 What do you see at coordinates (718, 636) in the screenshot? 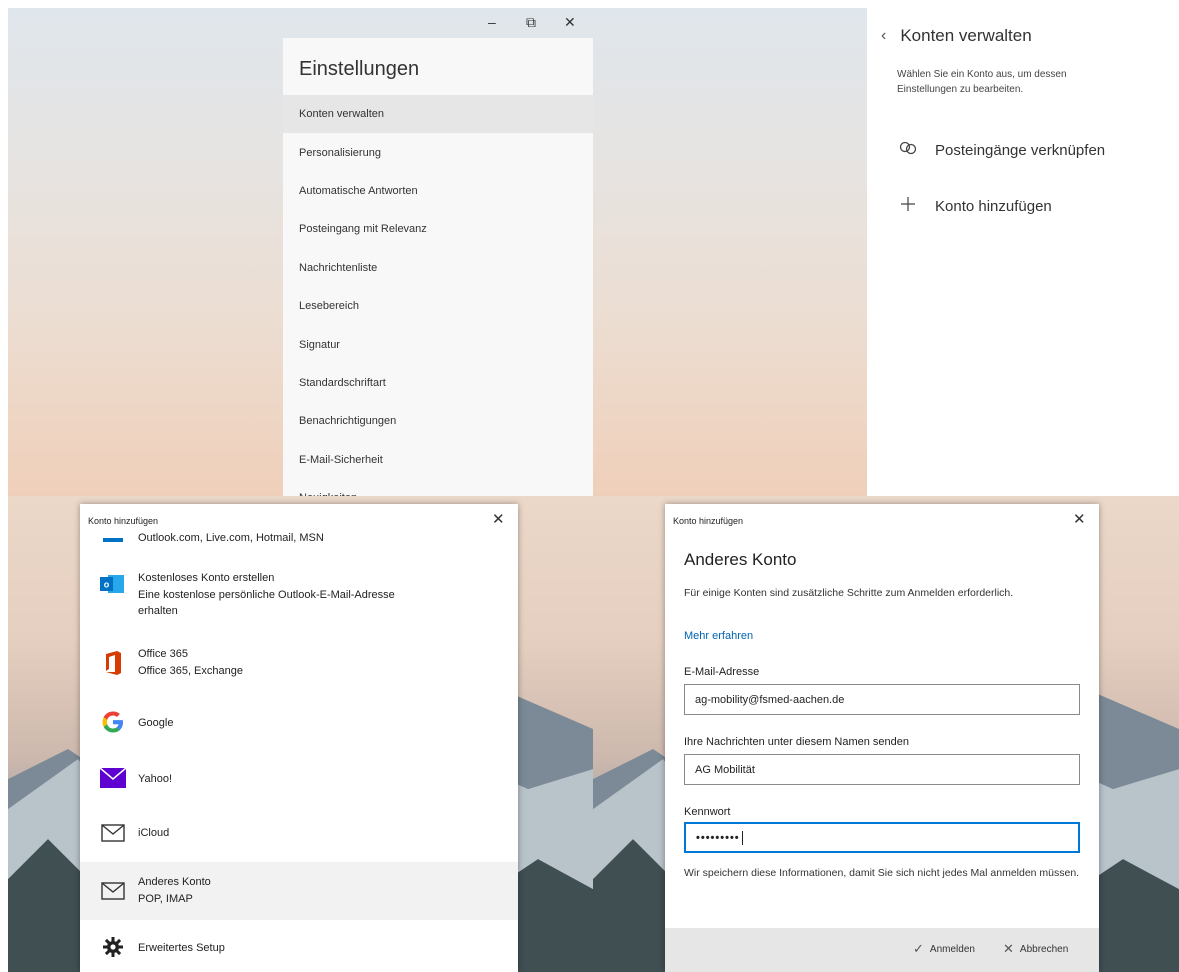
I see `learn-more-link: Mehr erfahren` at bounding box center [718, 636].